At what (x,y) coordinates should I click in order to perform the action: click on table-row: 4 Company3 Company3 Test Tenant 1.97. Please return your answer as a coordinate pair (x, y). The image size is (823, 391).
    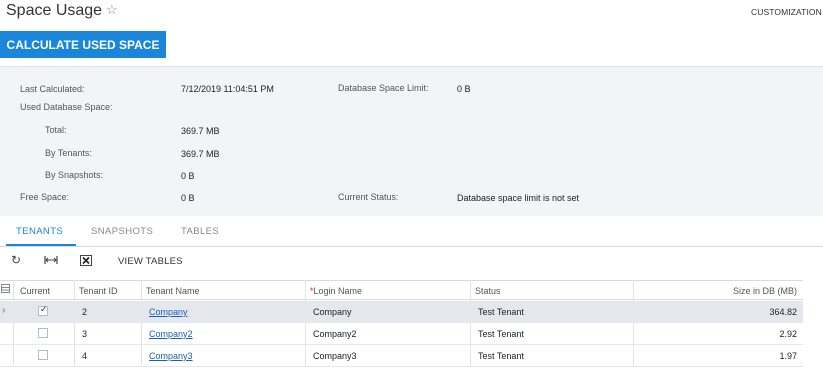
    Looking at the image, I should click on (401, 356).